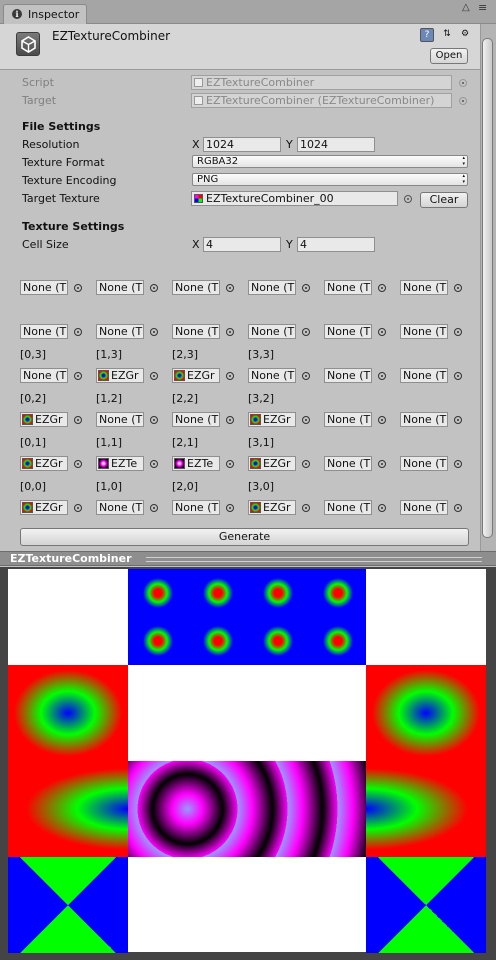 Image resolution: width=496 pixels, height=960 pixels. Describe the element at coordinates (449, 56) in the screenshot. I see `open-button: Open` at that location.